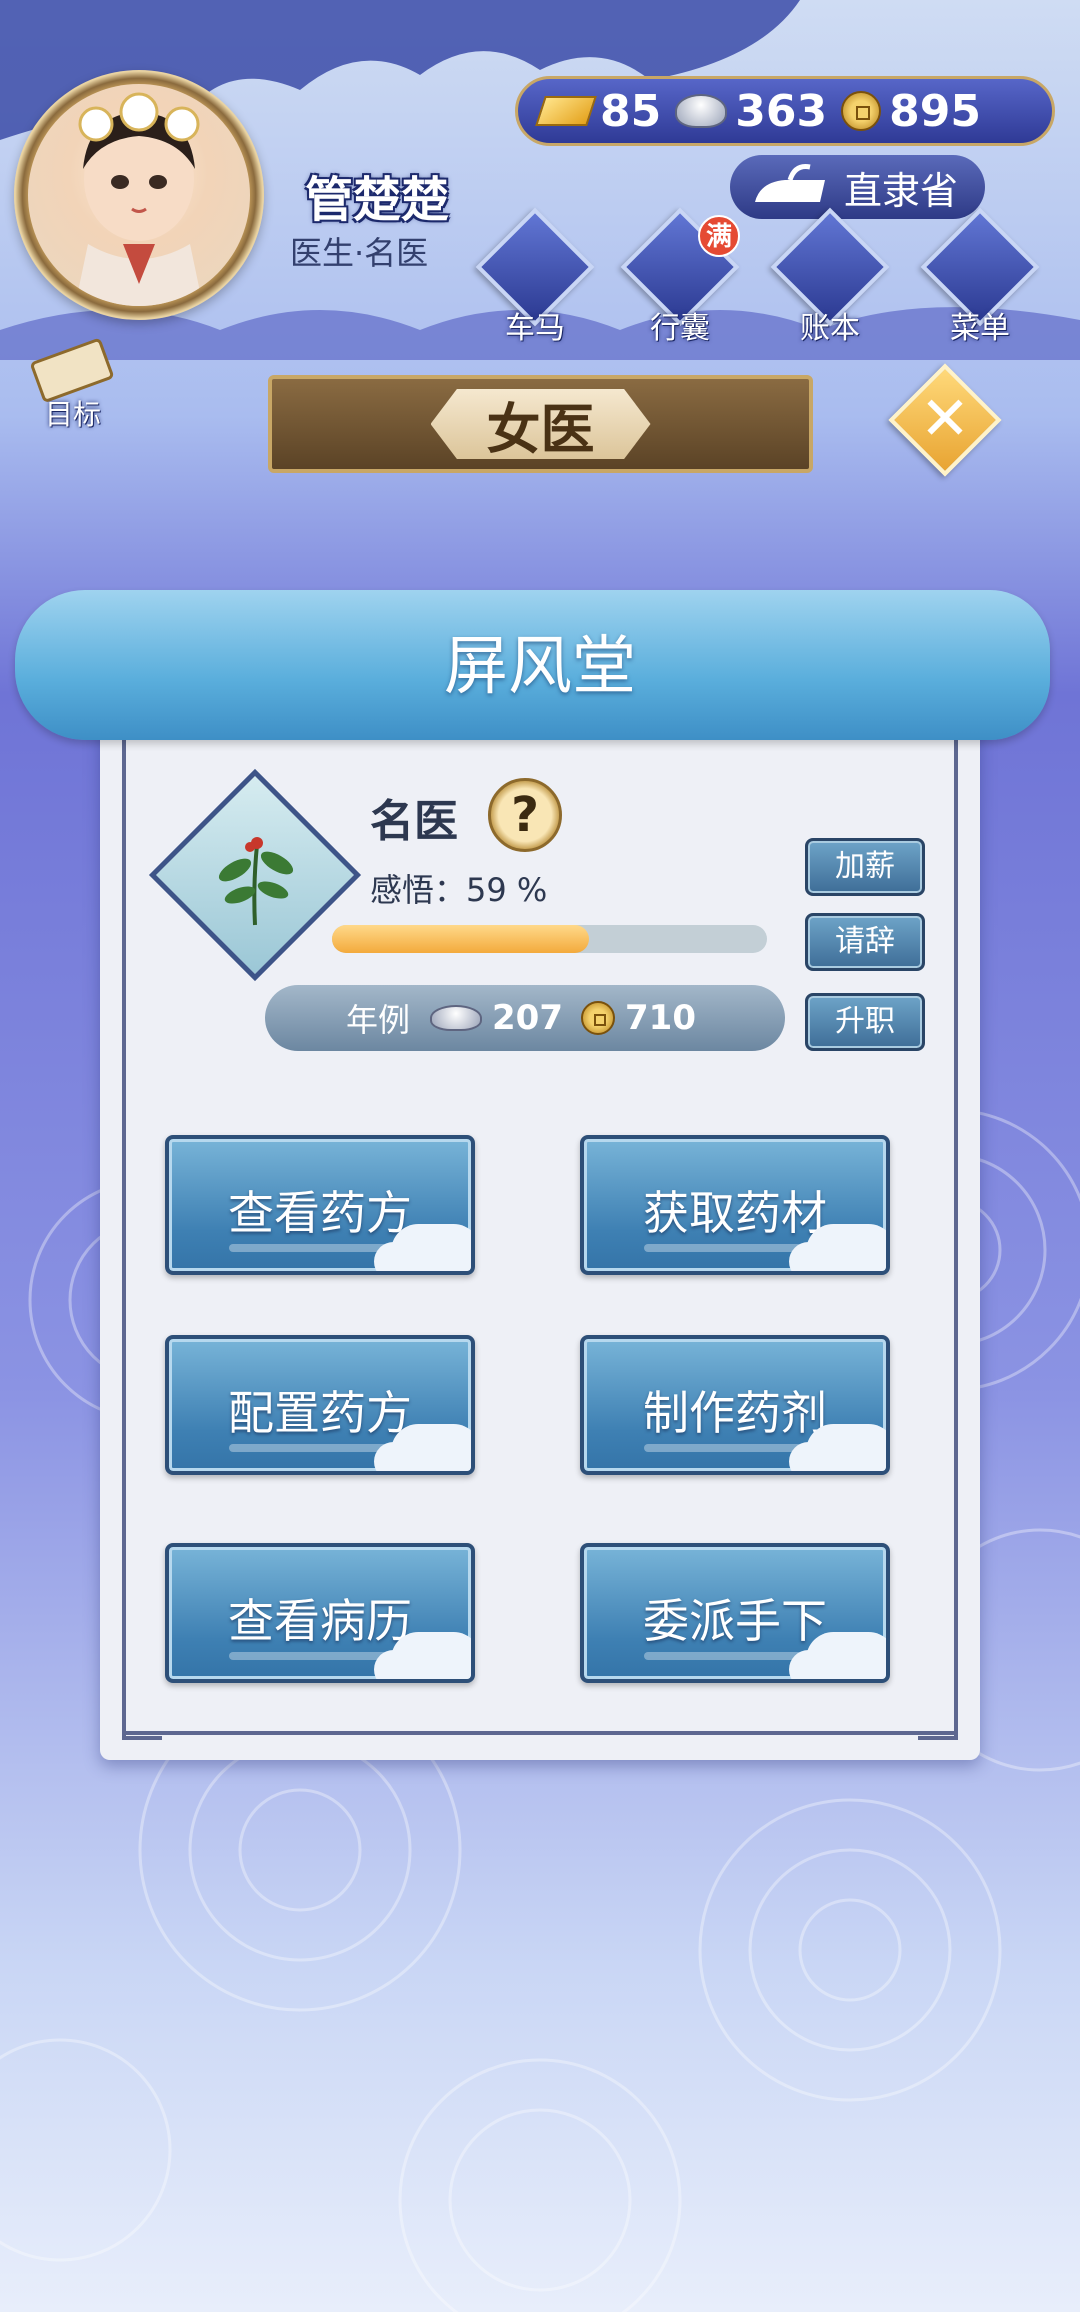 This screenshot has width=1080, height=2312. Describe the element at coordinates (660, 1018) in the screenshot. I see `salary-coins: 710` at that location.